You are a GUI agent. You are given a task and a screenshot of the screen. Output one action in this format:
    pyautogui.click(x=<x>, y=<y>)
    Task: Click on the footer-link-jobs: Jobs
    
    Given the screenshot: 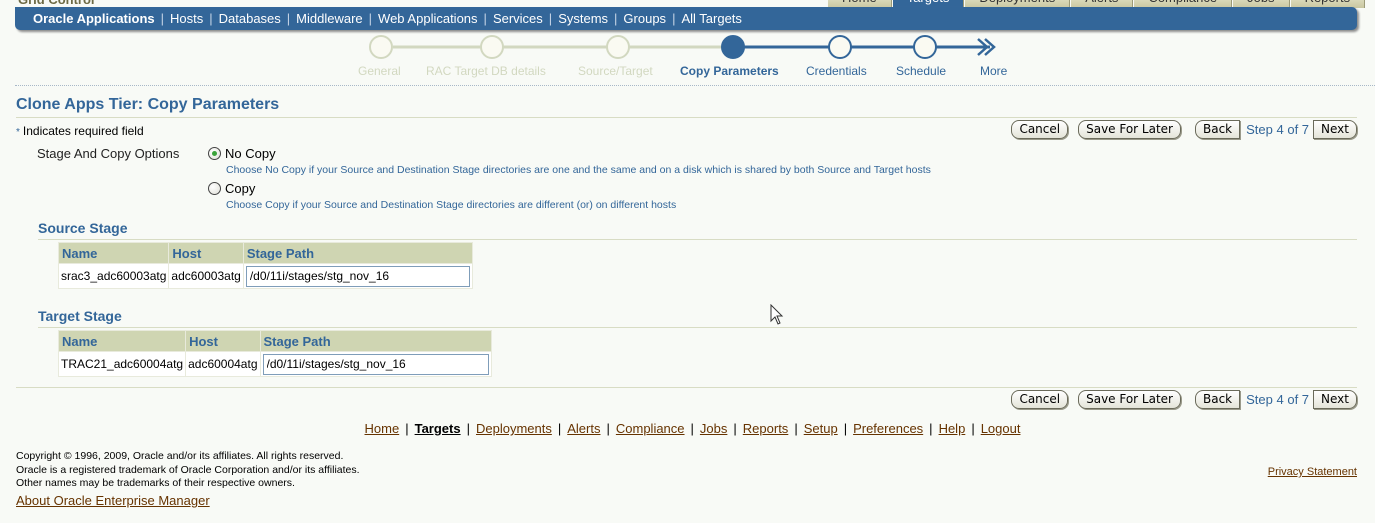 What is the action you would take?
    pyautogui.click(x=713, y=428)
    